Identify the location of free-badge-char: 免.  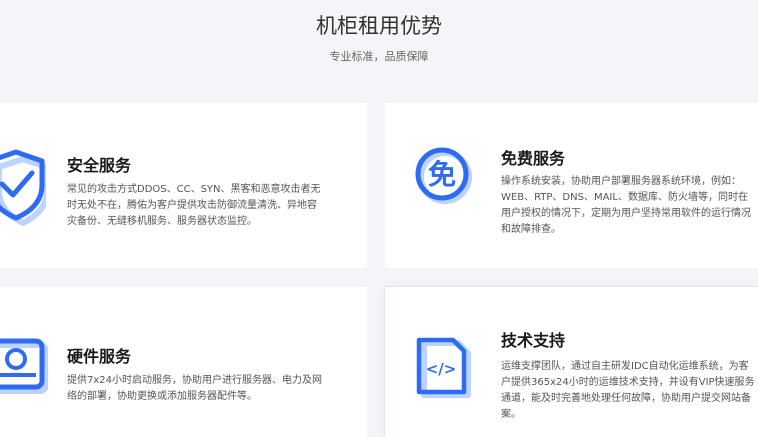
(442, 174).